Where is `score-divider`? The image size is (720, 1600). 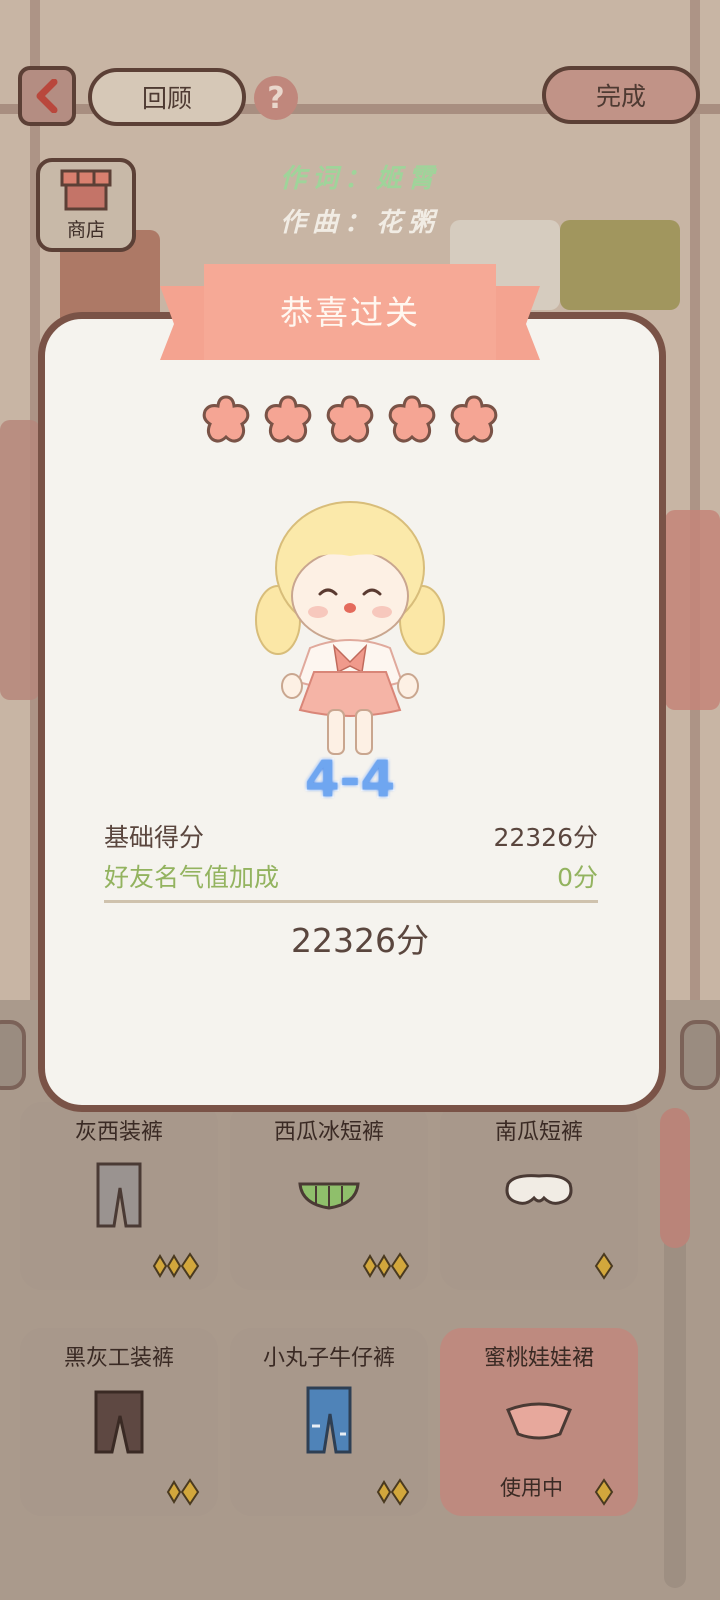 score-divider is located at coordinates (351, 901).